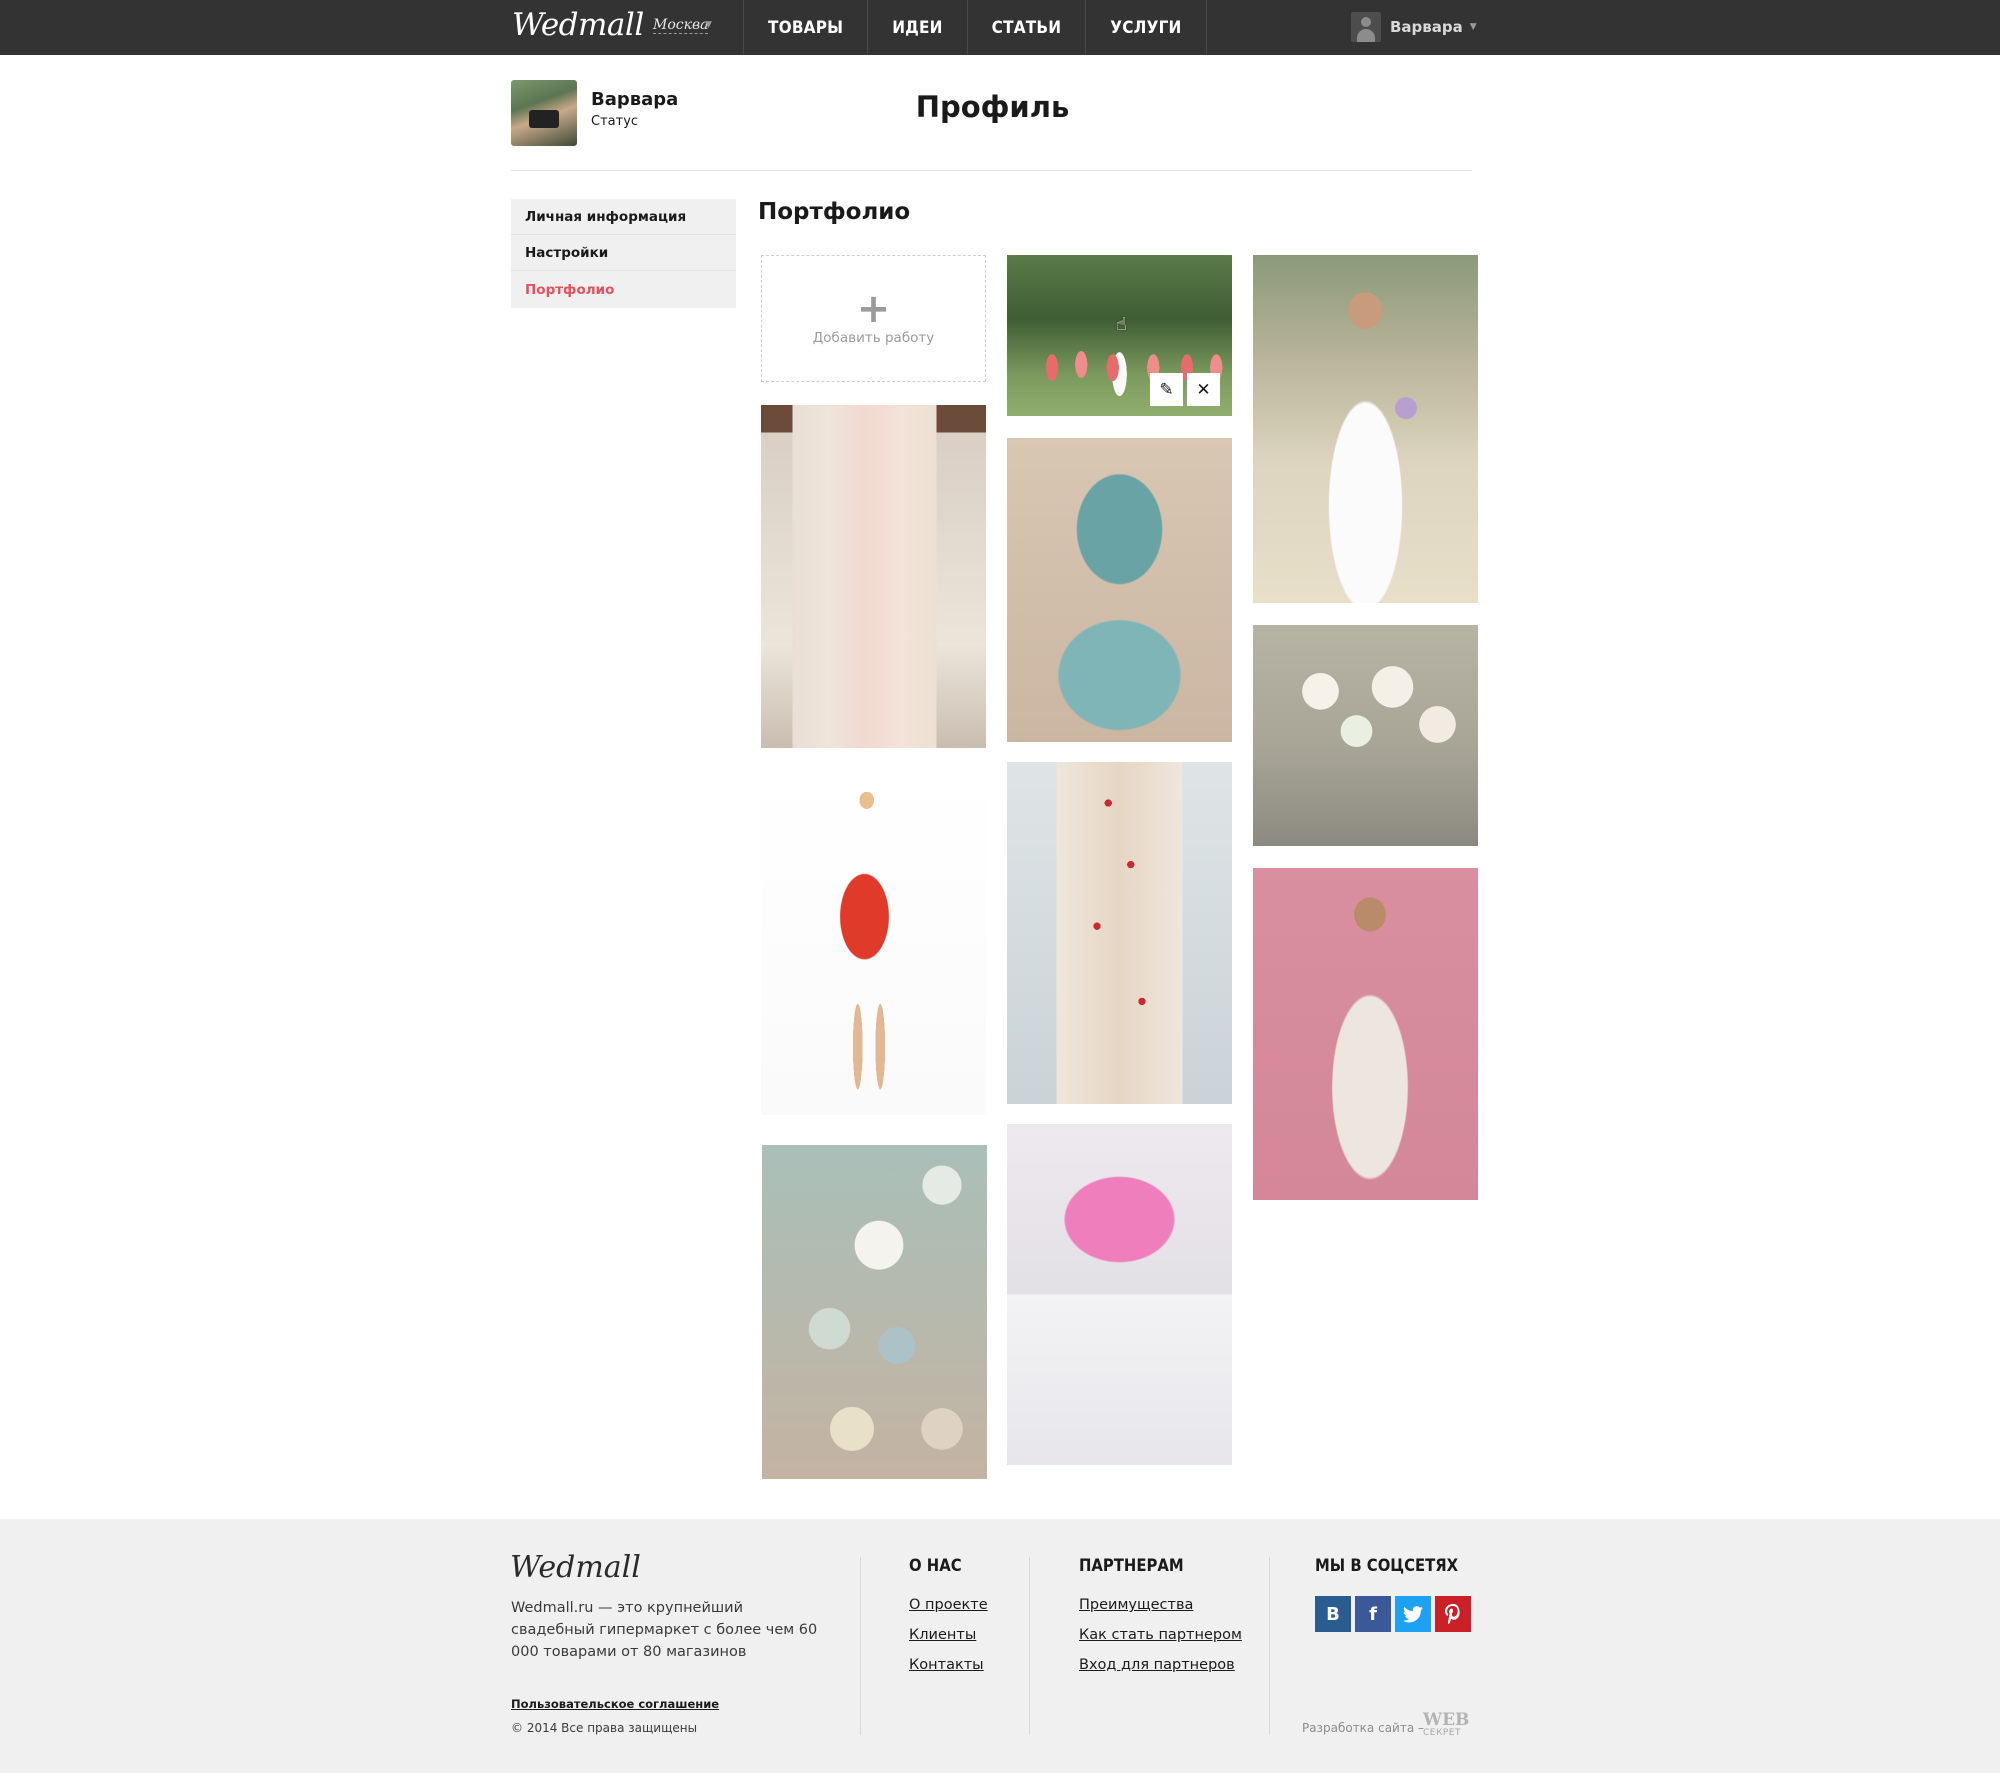 The width and height of the screenshot is (2000, 1773). Describe the element at coordinates (1119, 933) in the screenshot. I see `portfolio-tile-naked-cake` at that location.